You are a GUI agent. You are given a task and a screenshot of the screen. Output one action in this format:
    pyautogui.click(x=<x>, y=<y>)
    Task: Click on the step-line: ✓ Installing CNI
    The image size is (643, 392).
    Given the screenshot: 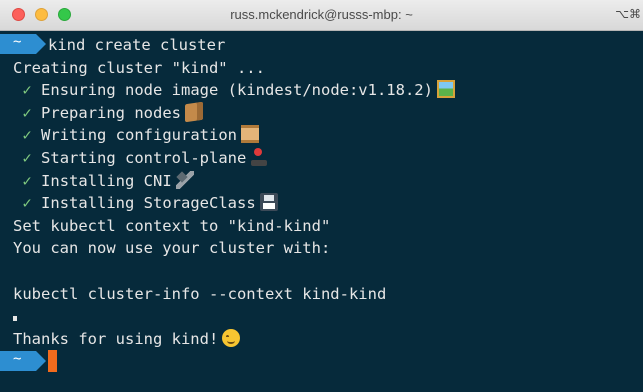 What is the action you would take?
    pyautogui.click(x=328, y=181)
    